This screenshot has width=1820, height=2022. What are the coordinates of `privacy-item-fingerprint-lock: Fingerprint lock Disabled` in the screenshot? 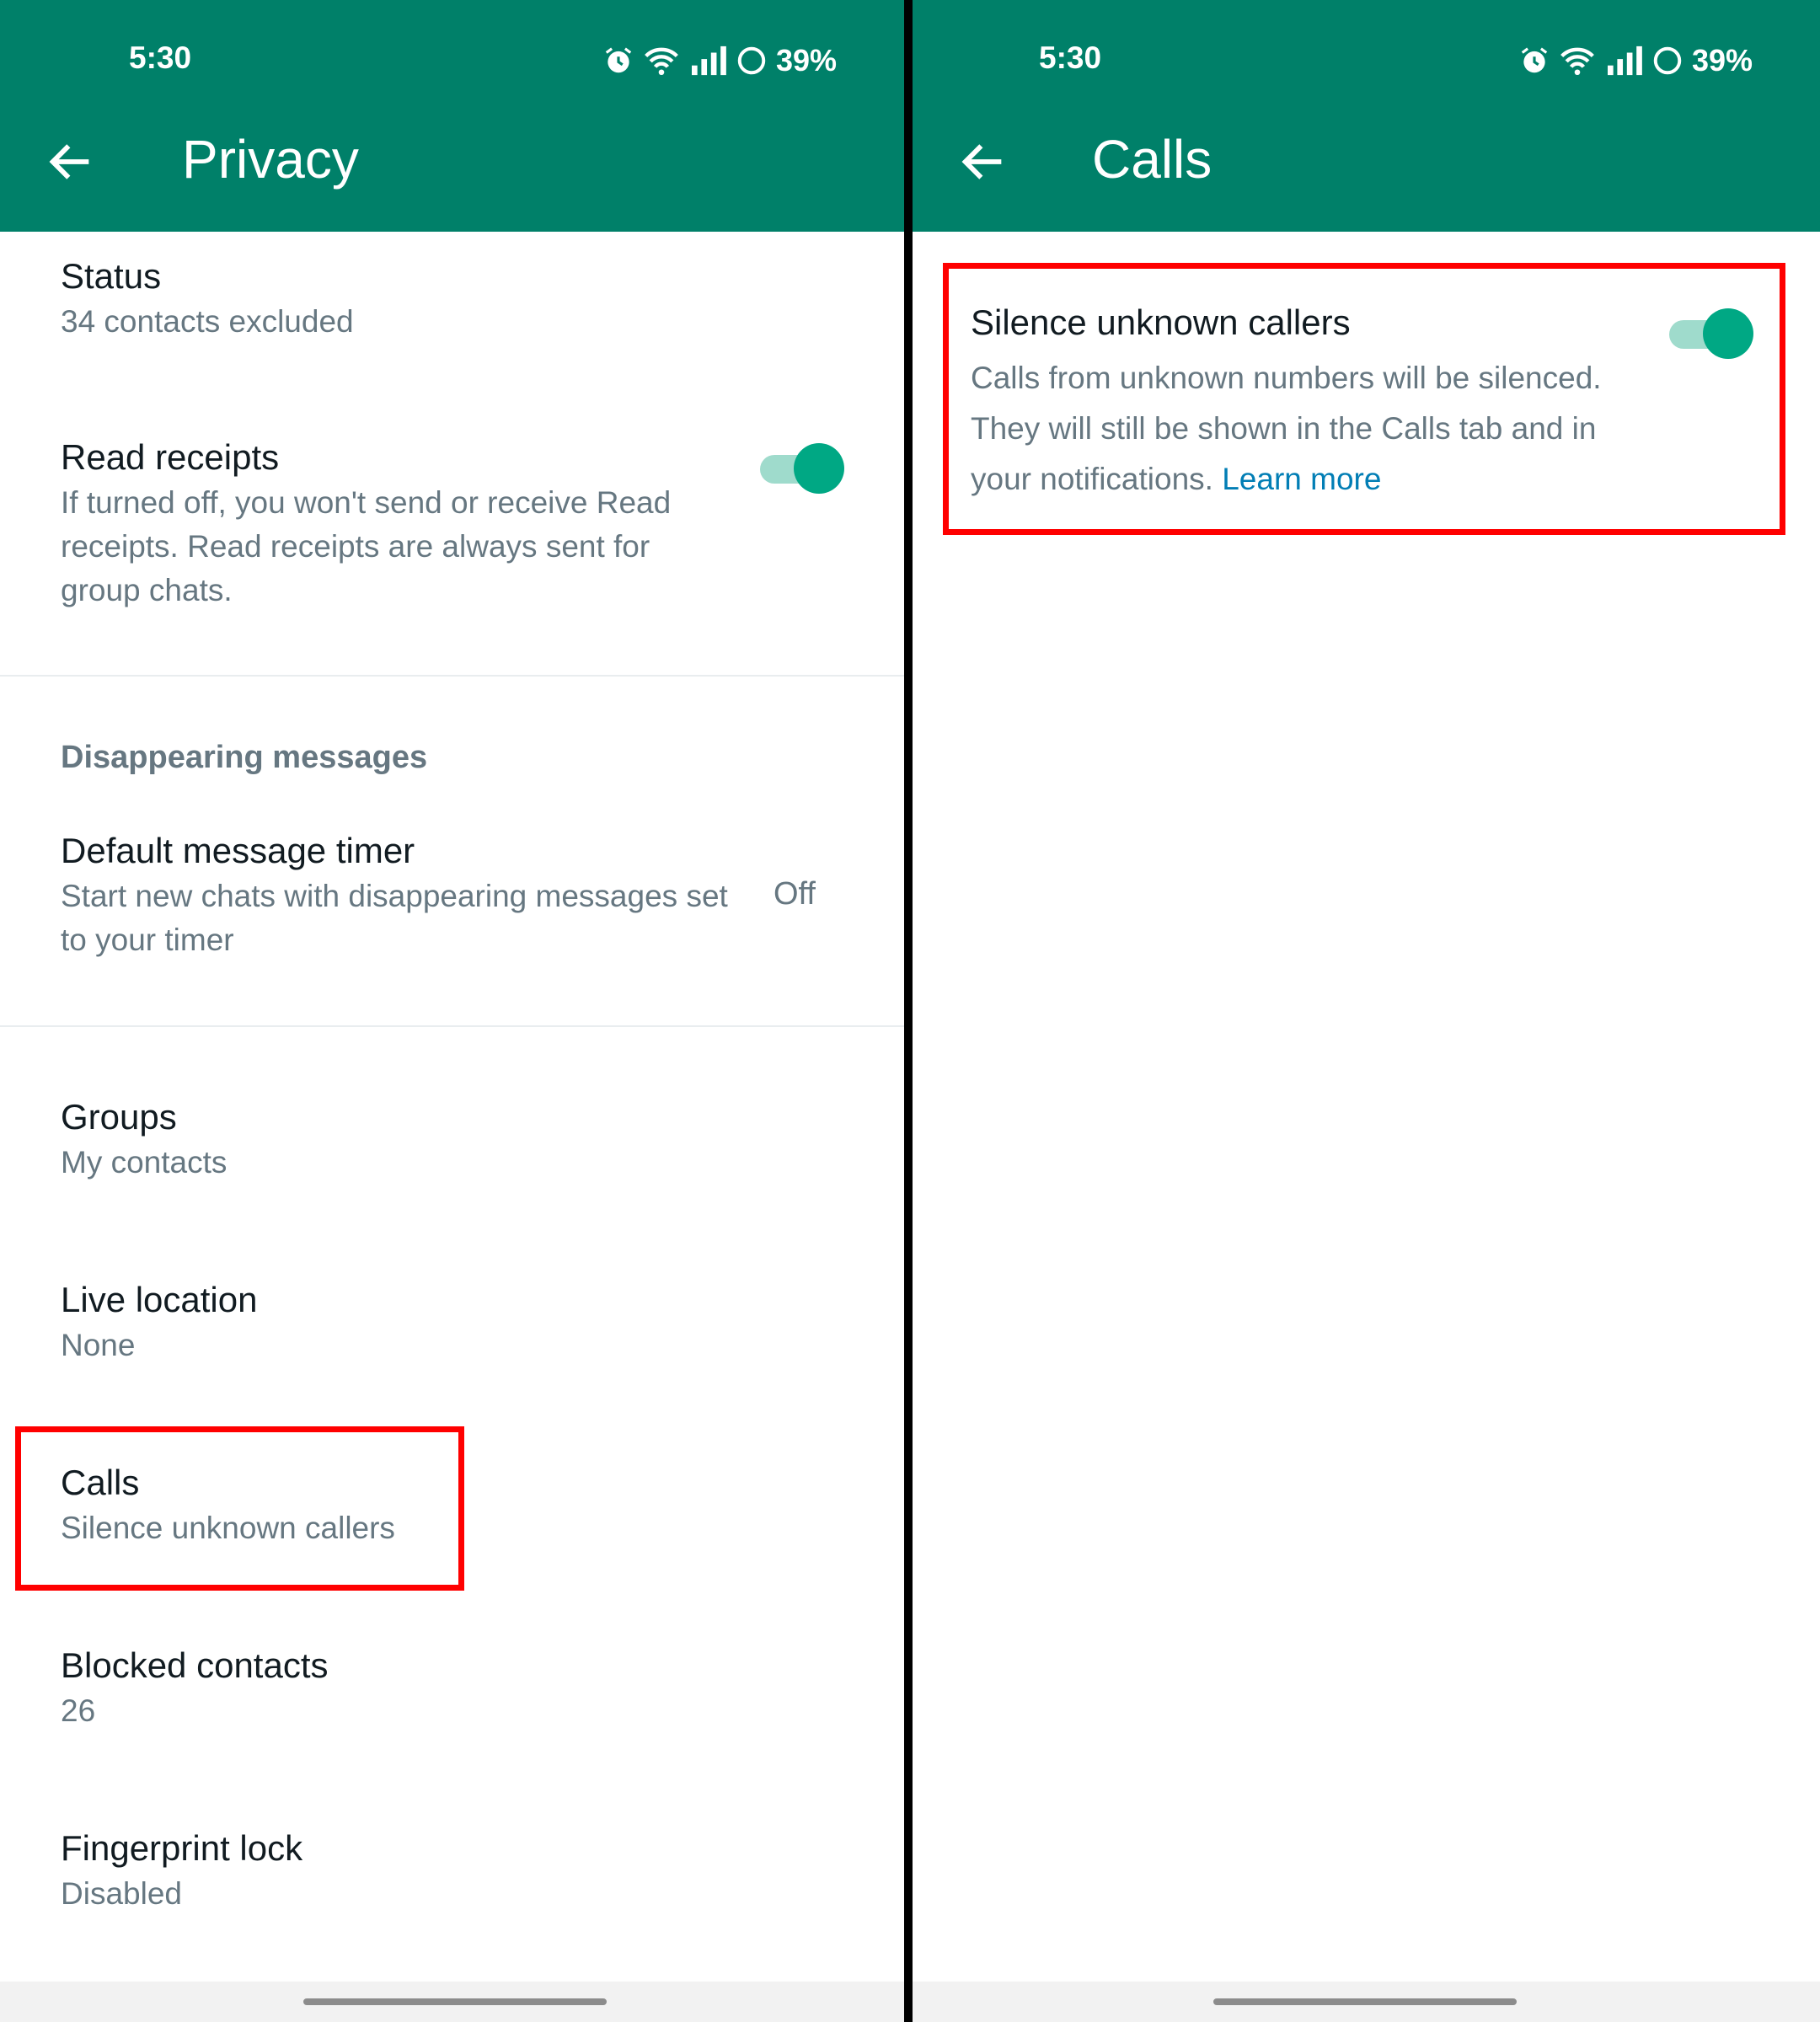 It's located at (181, 1870).